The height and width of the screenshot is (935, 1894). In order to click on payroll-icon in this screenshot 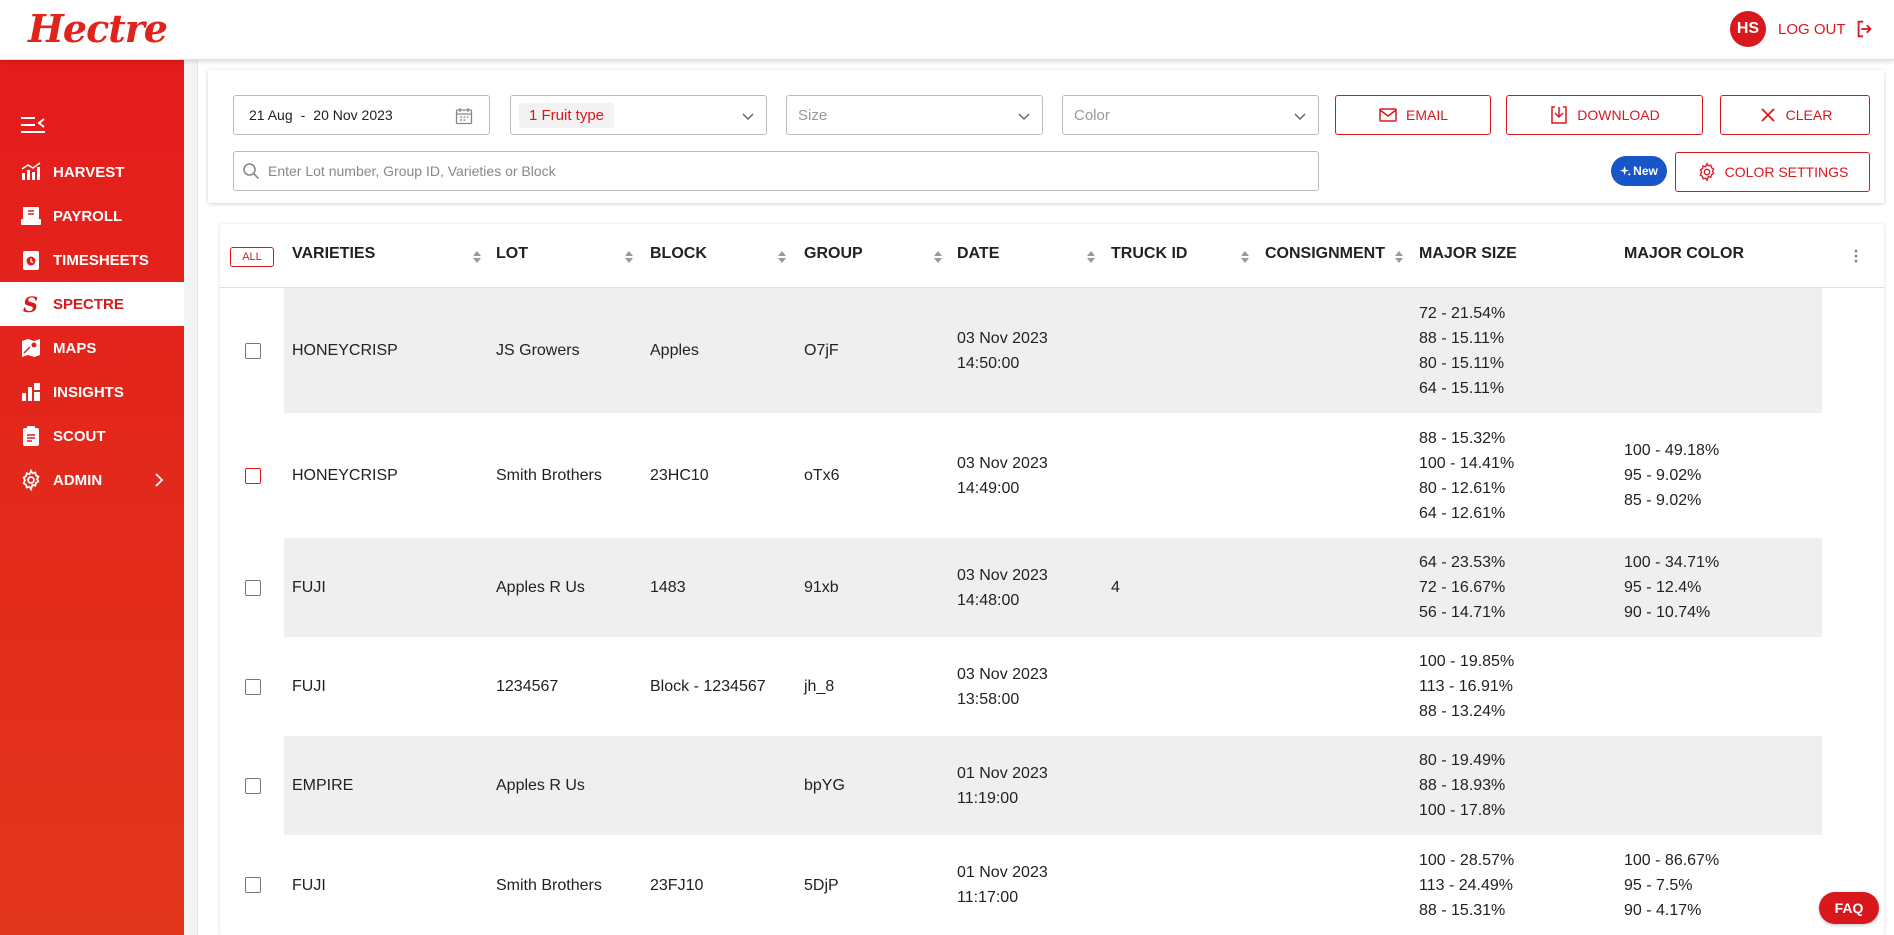, I will do `click(31, 216)`.